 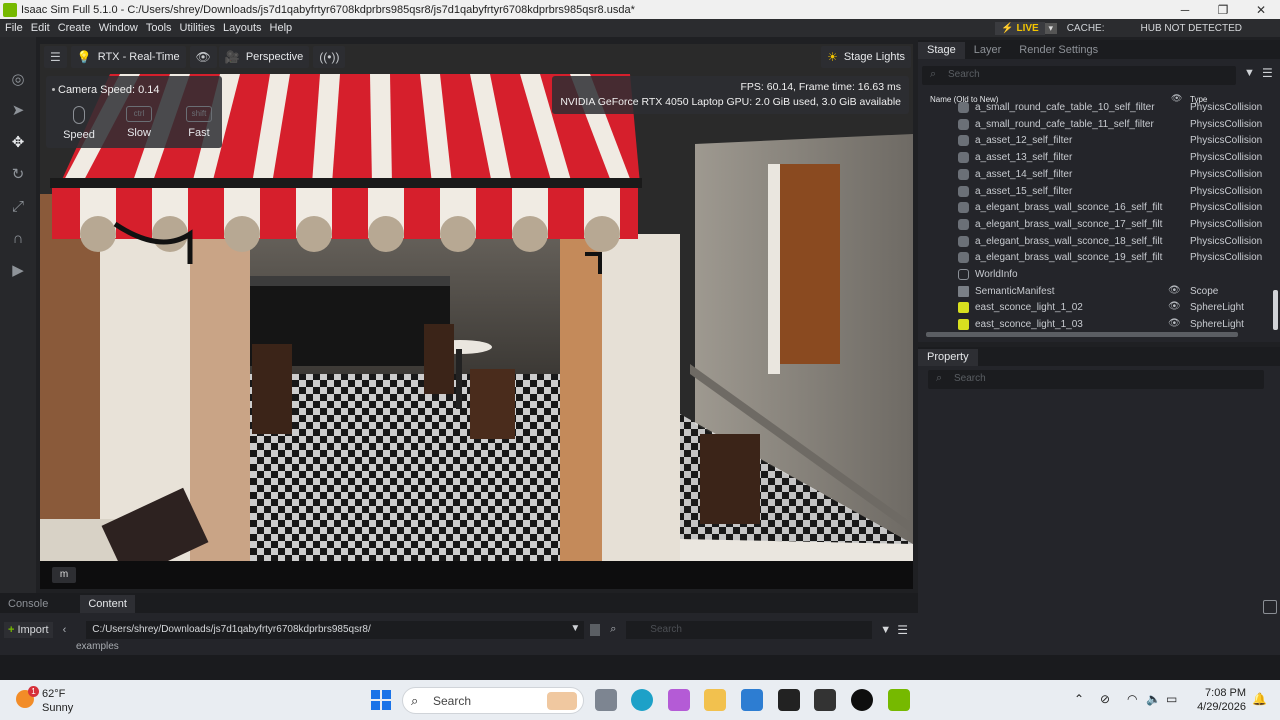 What do you see at coordinates (381, 700) in the screenshot?
I see `windows-start-icon` at bounding box center [381, 700].